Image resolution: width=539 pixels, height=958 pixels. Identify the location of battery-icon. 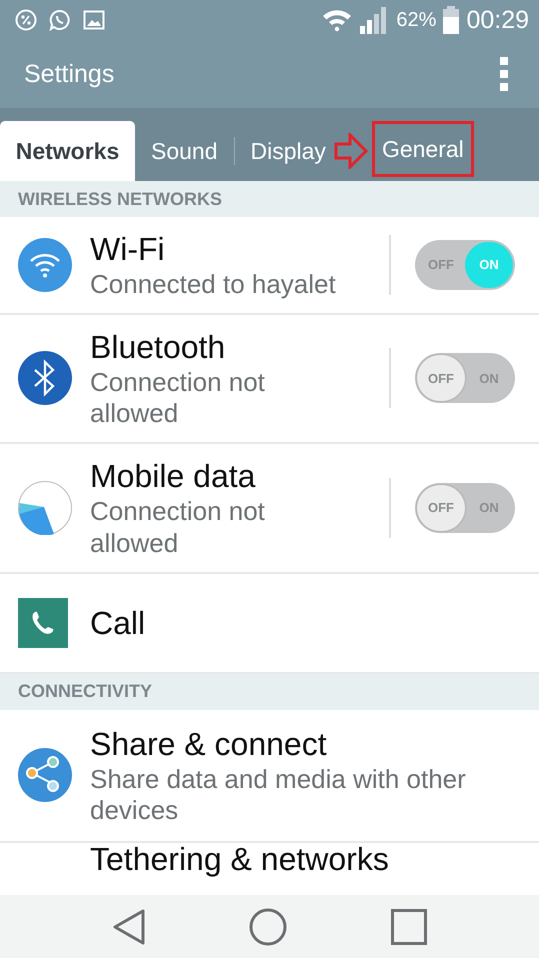
(451, 20).